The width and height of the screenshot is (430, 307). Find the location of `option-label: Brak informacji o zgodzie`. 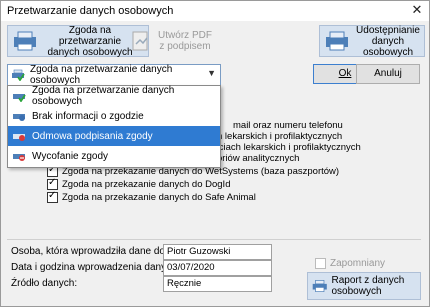

option-label: Brak informacji o zgodzie is located at coordinates (88, 116).